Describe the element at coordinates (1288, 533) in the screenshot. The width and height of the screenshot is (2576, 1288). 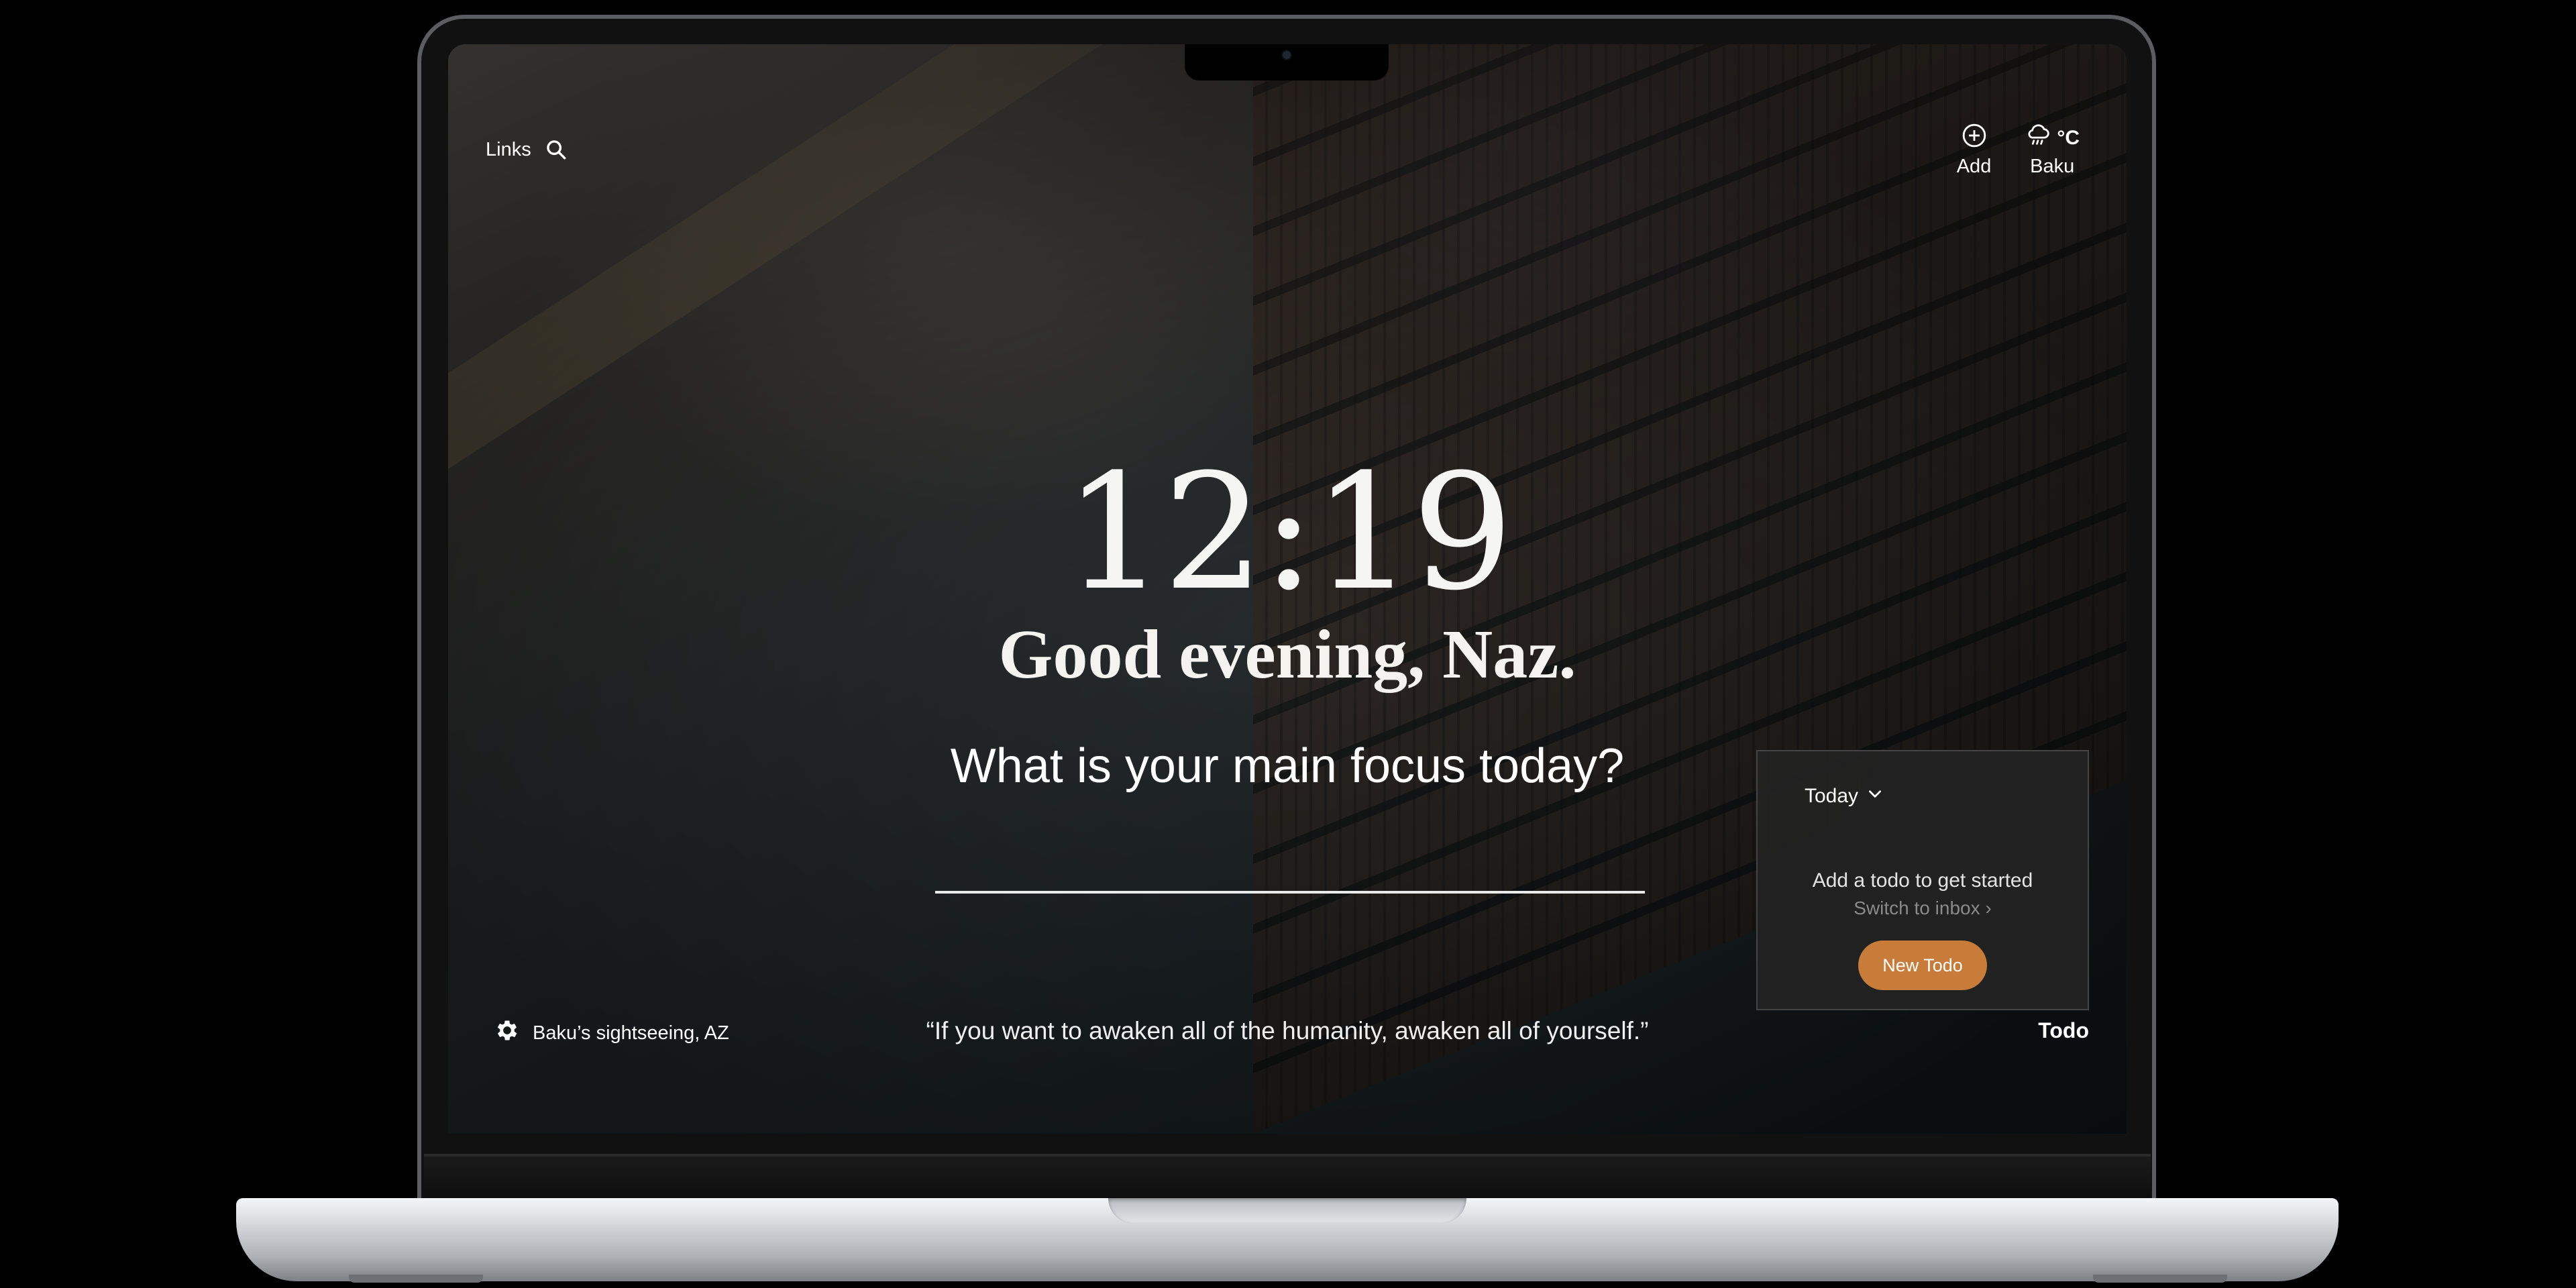
I see `clock-time: 12:19` at that location.